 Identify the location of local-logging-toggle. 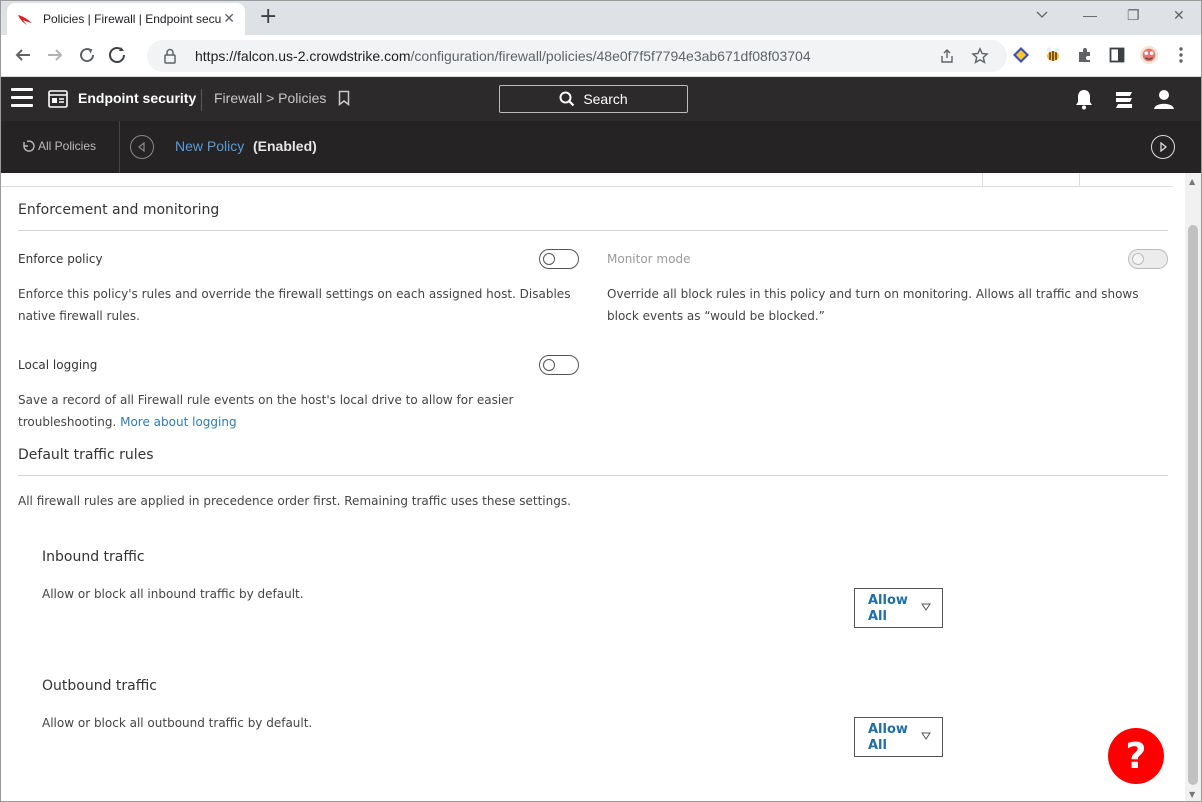
(559, 365).